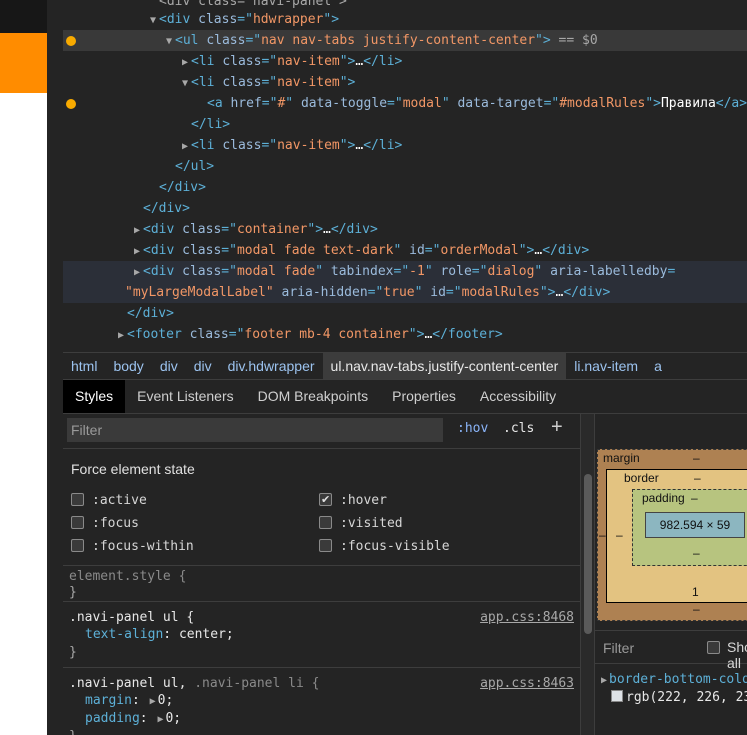 The height and width of the screenshot is (735, 747). I want to click on margin-left-value: –, so click(602, 535).